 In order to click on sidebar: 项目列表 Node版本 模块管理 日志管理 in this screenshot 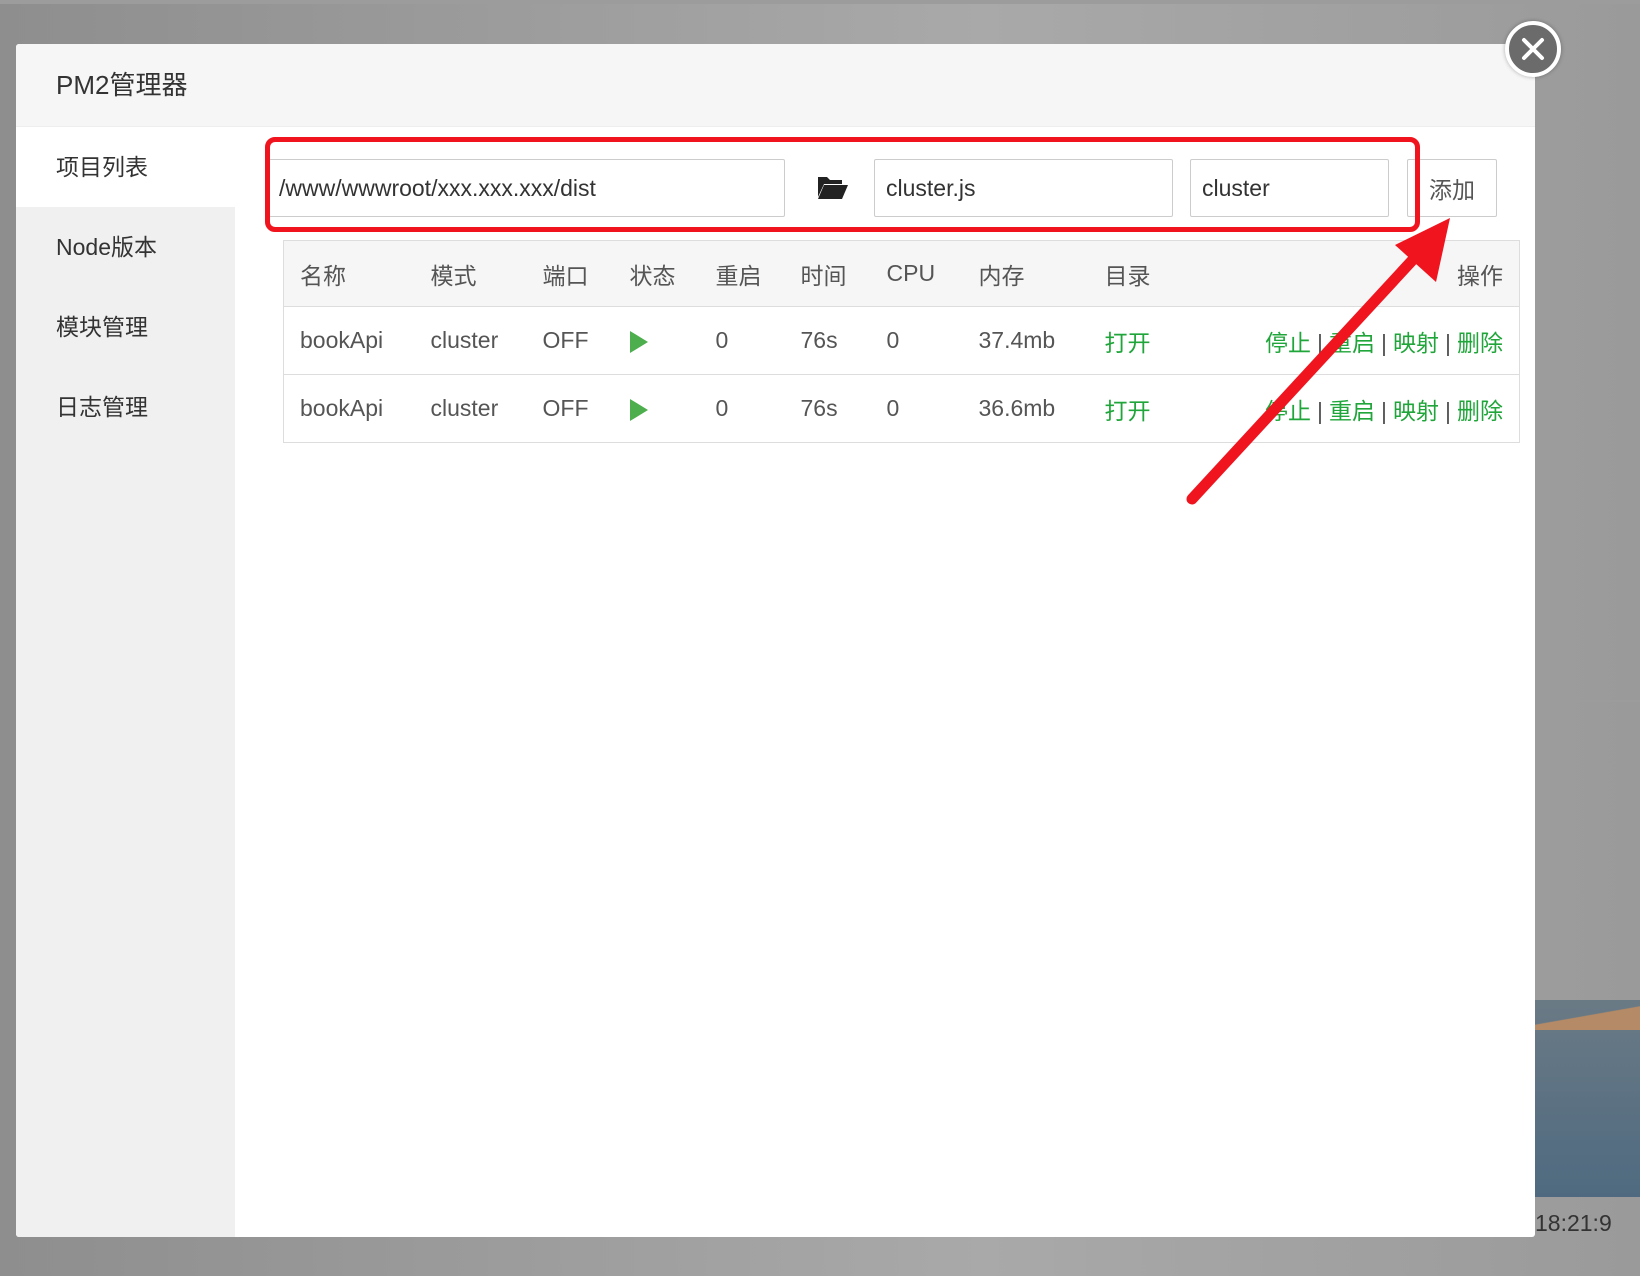, I will do `click(125, 682)`.